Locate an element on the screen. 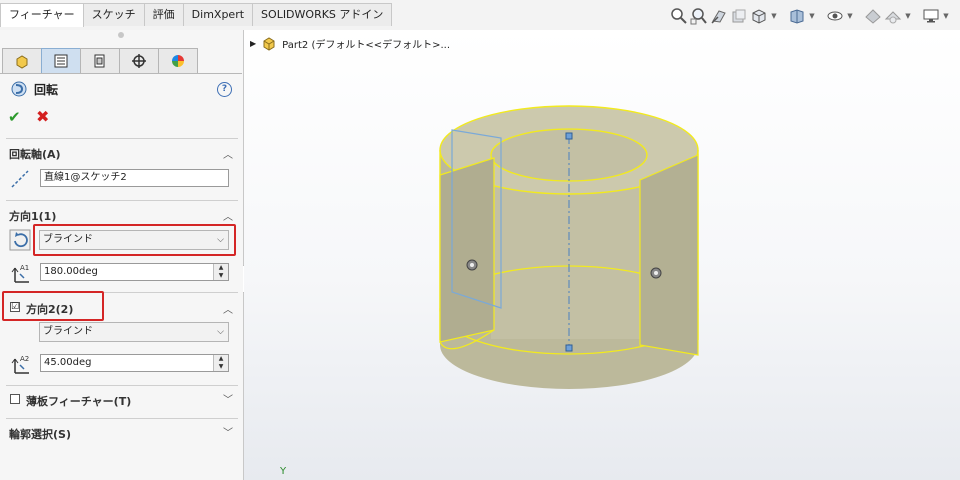 The width and height of the screenshot is (960, 480). configurationmanager-tab is located at coordinates (100, 61).